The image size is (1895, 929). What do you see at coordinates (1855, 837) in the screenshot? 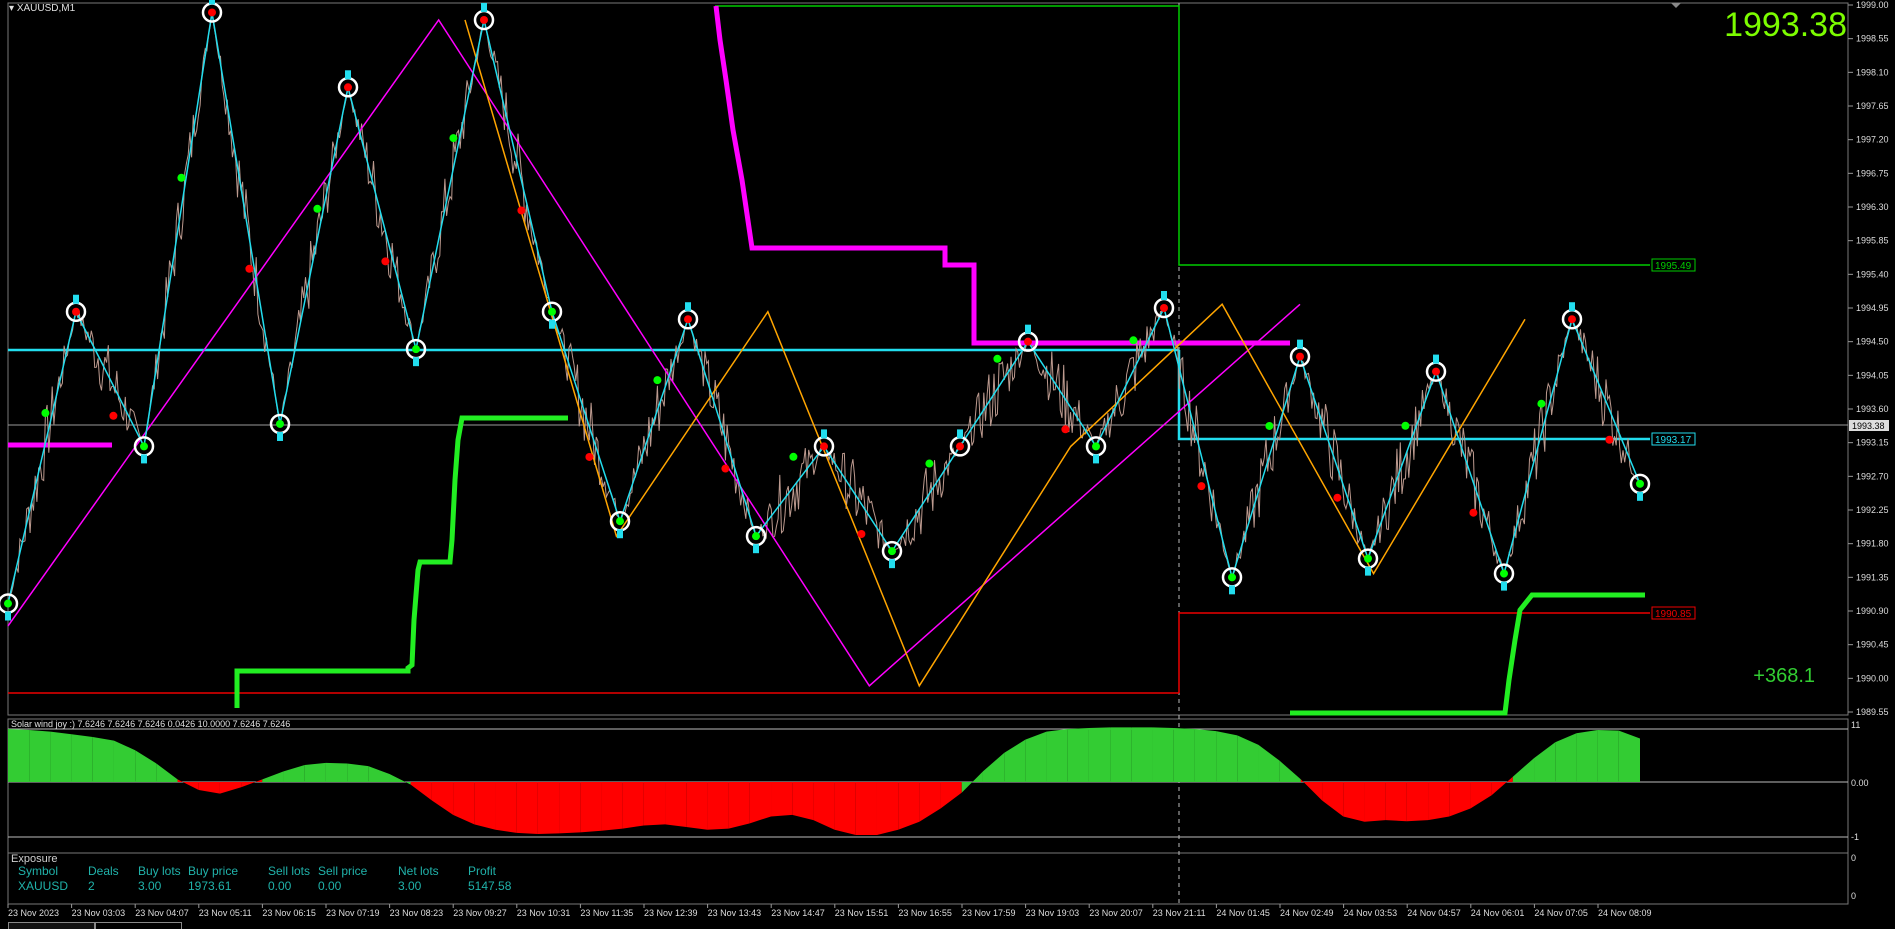
I see `osc-axis-bottom: -1` at bounding box center [1855, 837].